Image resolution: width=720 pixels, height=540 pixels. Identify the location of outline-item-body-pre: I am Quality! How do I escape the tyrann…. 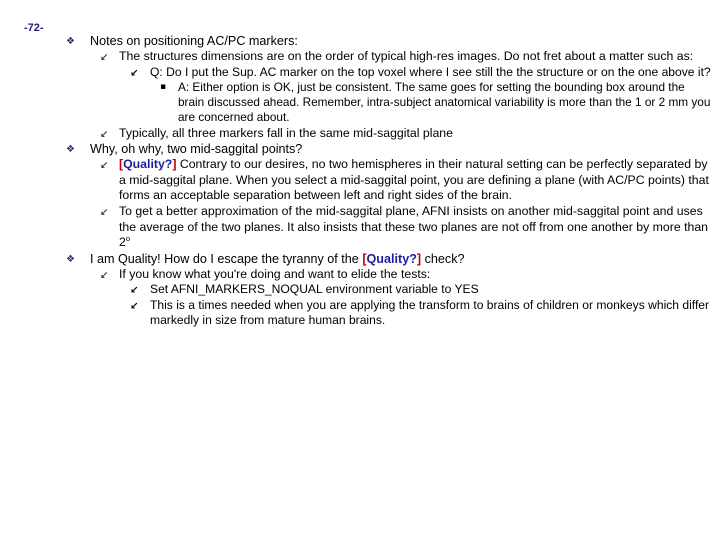
(226, 258).